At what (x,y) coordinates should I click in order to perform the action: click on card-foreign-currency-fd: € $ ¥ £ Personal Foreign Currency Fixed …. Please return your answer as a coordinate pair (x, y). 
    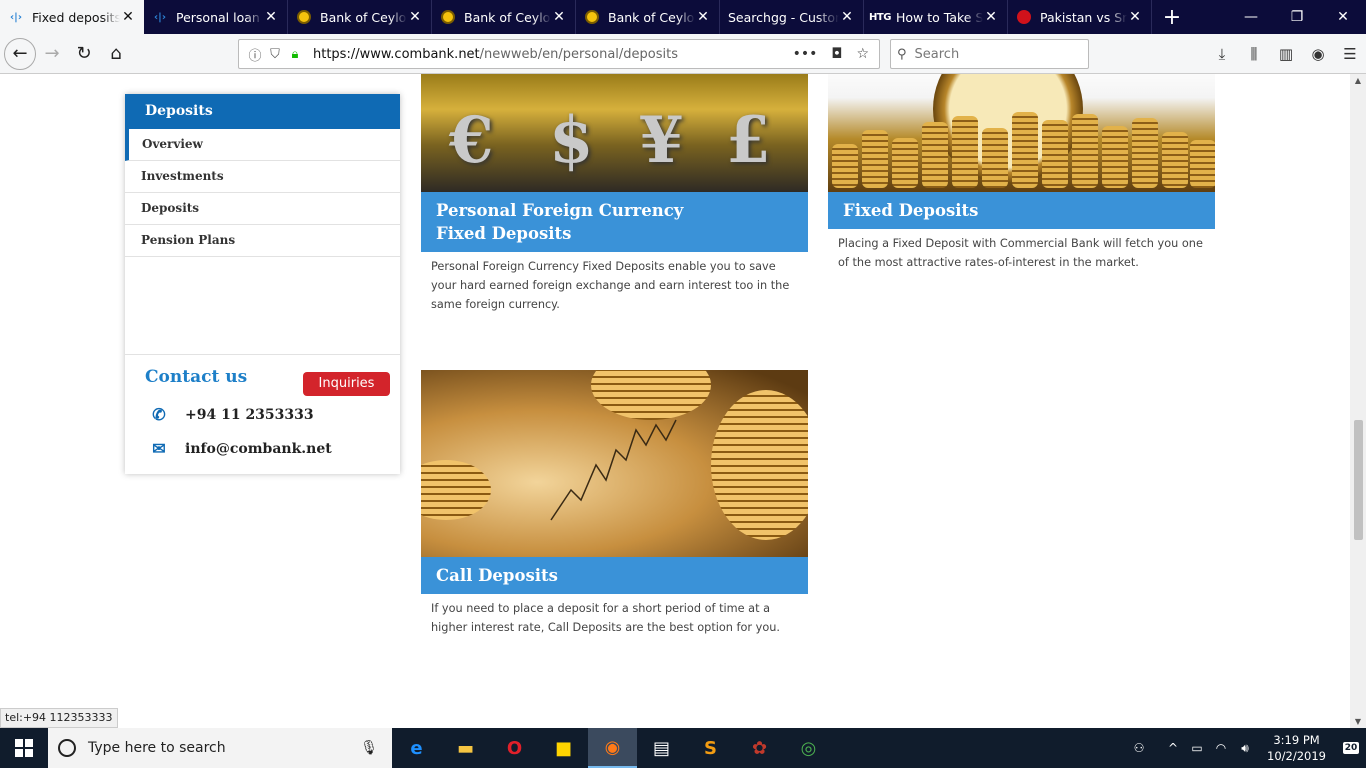
    Looking at the image, I should click on (614, 196).